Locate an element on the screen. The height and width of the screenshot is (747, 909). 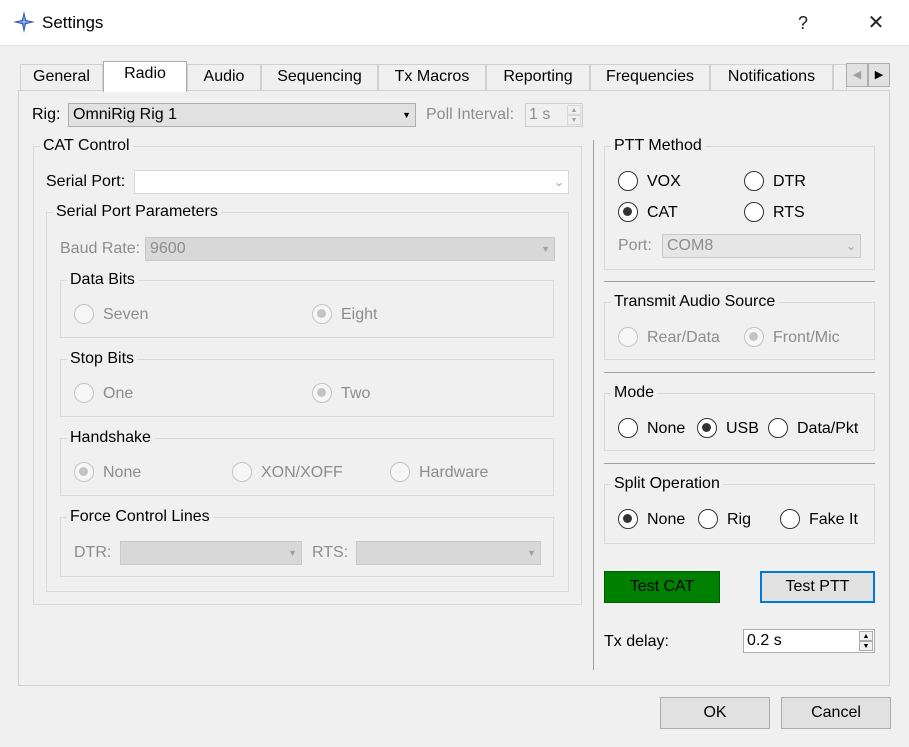
data-bits-eight-radio is located at coordinates (322, 314).